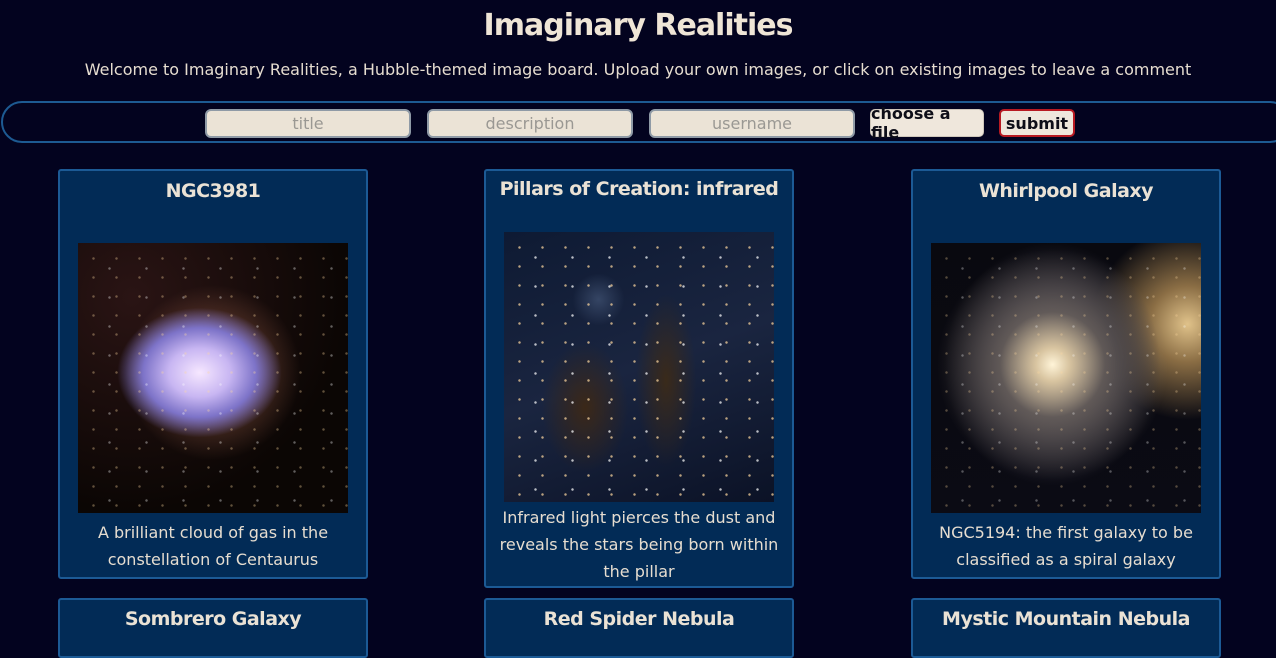  I want to click on card-title: Mystic Mountain Nebula, so click(1066, 619).